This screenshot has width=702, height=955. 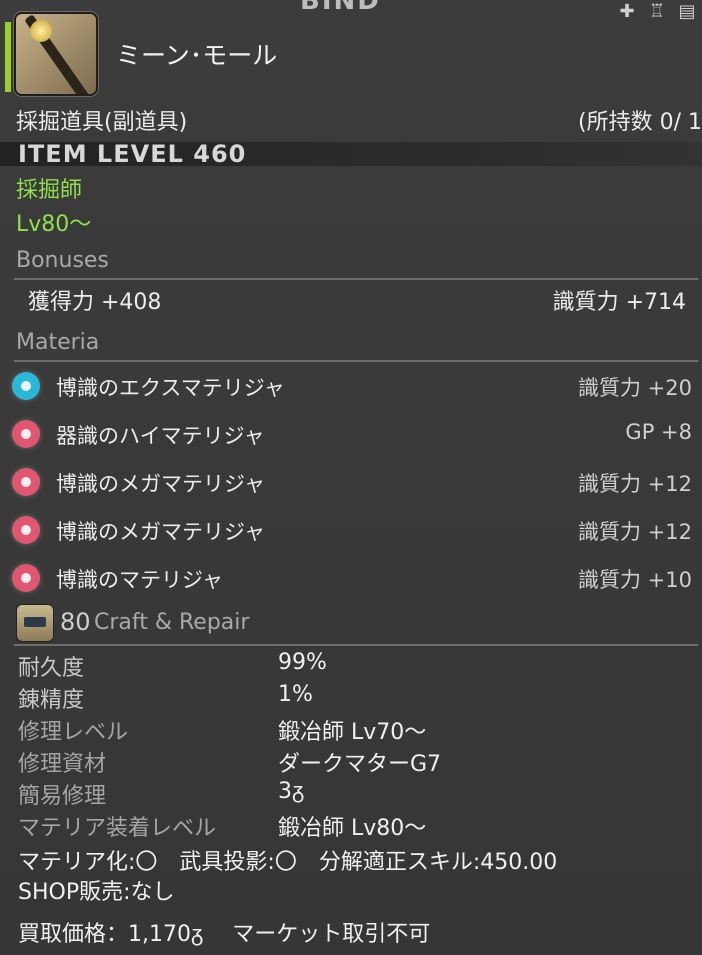 I want to click on craft-row: マテリア装着レベル 鍛冶師 Lv80～, so click(x=351, y=826).